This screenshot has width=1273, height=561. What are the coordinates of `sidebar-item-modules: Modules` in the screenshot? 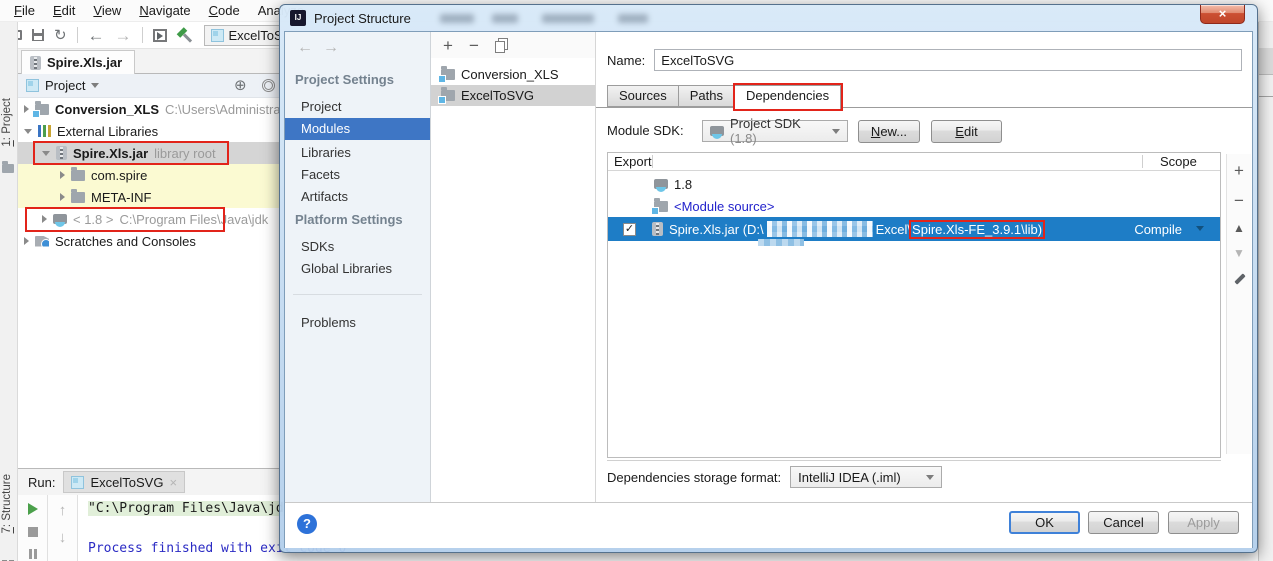 It's located at (357, 129).